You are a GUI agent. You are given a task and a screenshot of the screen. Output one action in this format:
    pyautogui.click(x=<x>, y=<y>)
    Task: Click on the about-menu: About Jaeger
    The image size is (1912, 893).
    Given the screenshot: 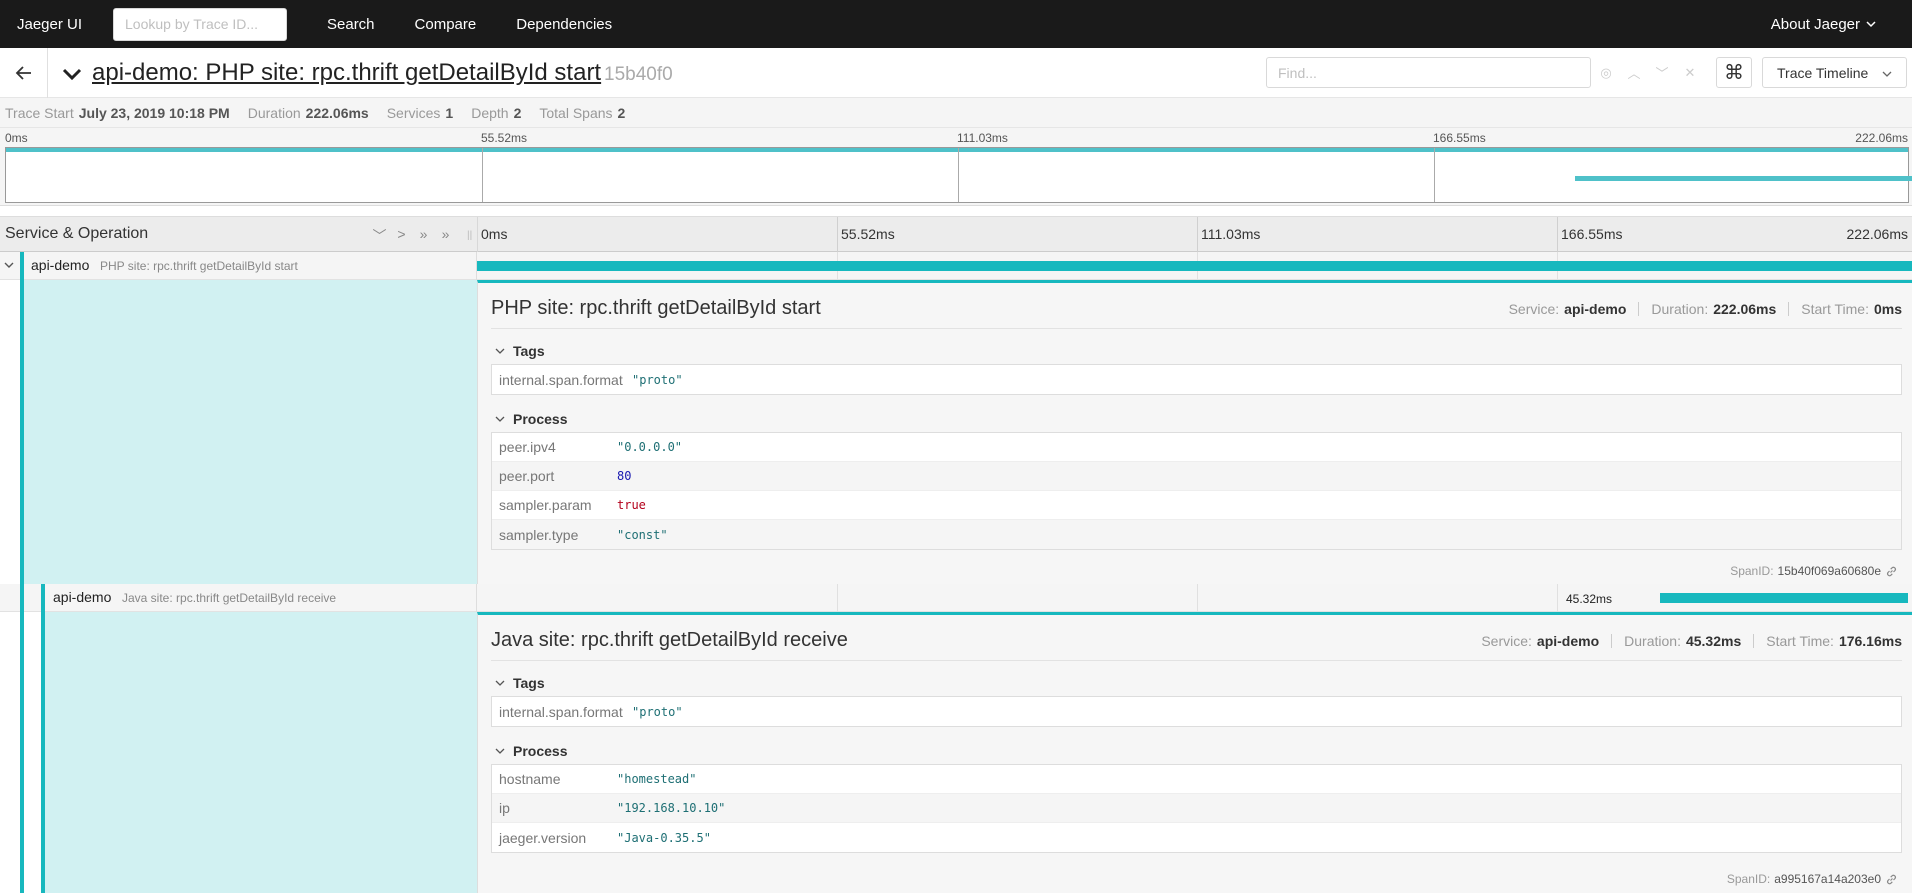 What is the action you would take?
    pyautogui.click(x=1823, y=24)
    